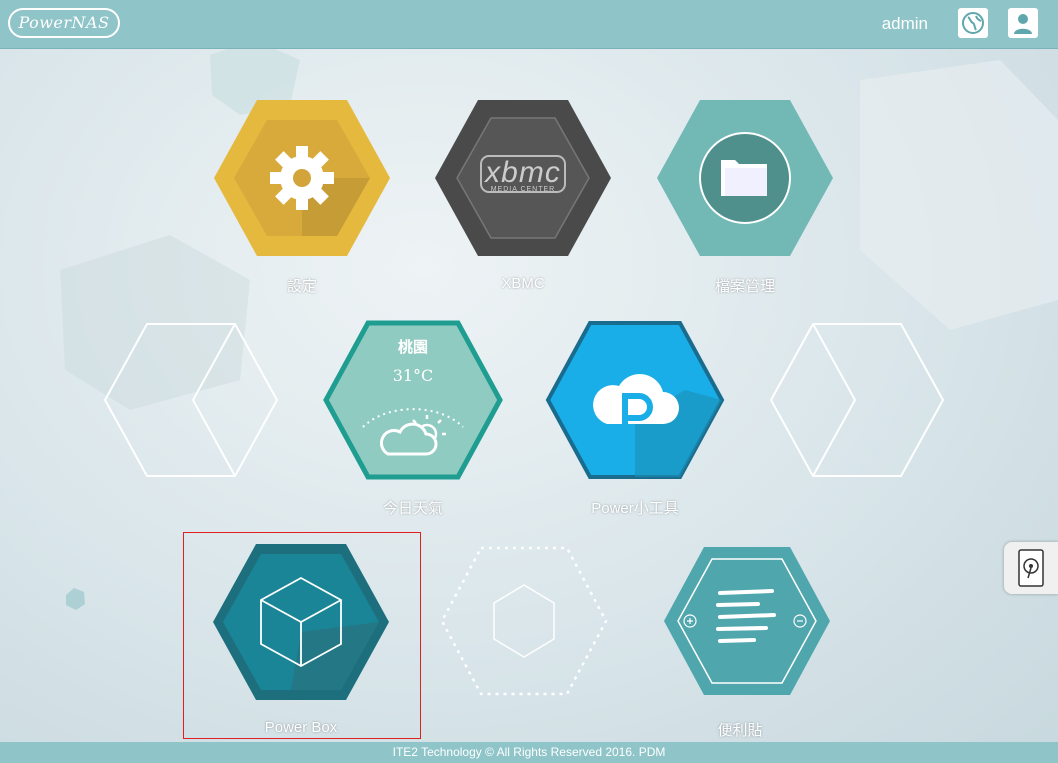 The width and height of the screenshot is (1058, 763). I want to click on app-file-manager: 檔案管理, so click(745, 196).